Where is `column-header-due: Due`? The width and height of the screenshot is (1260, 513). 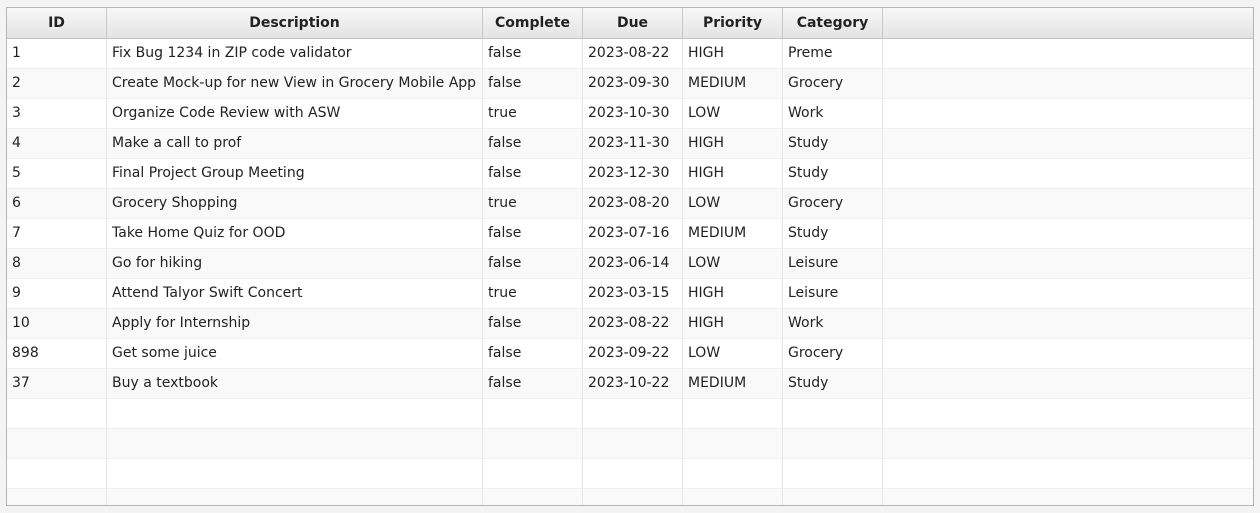 column-header-due: Due is located at coordinates (633, 23).